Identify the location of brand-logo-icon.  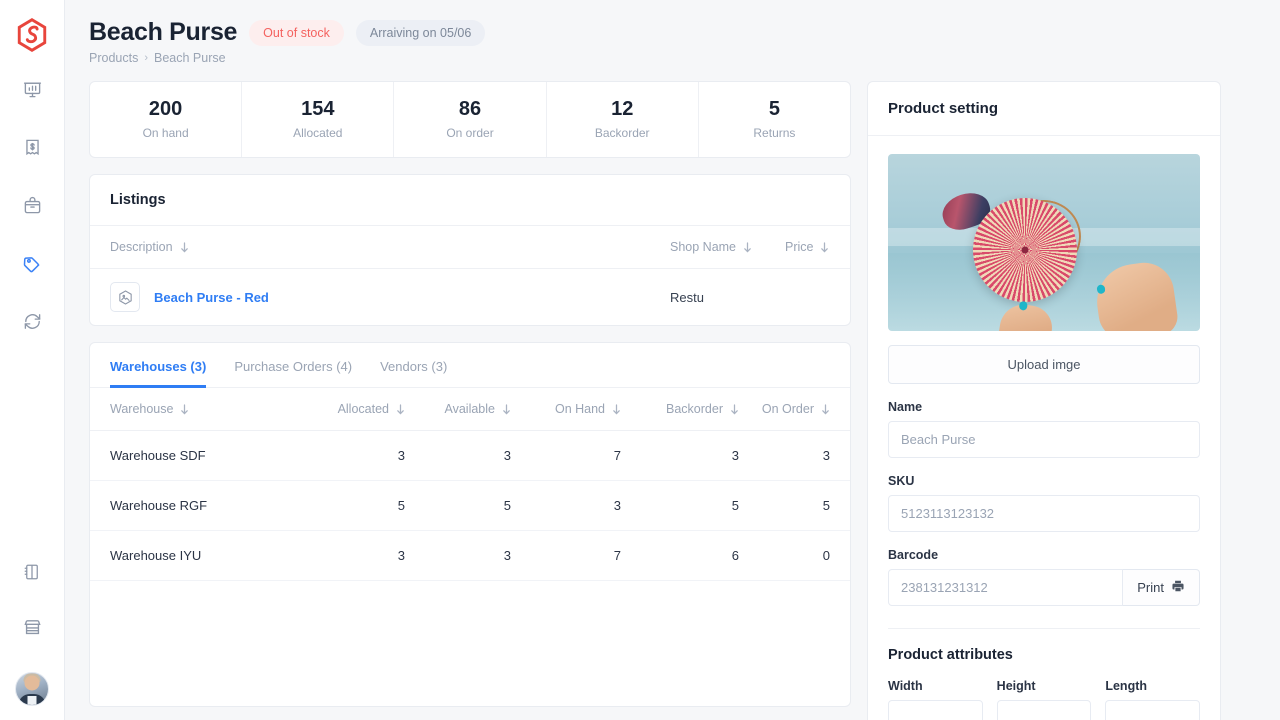
(32, 35).